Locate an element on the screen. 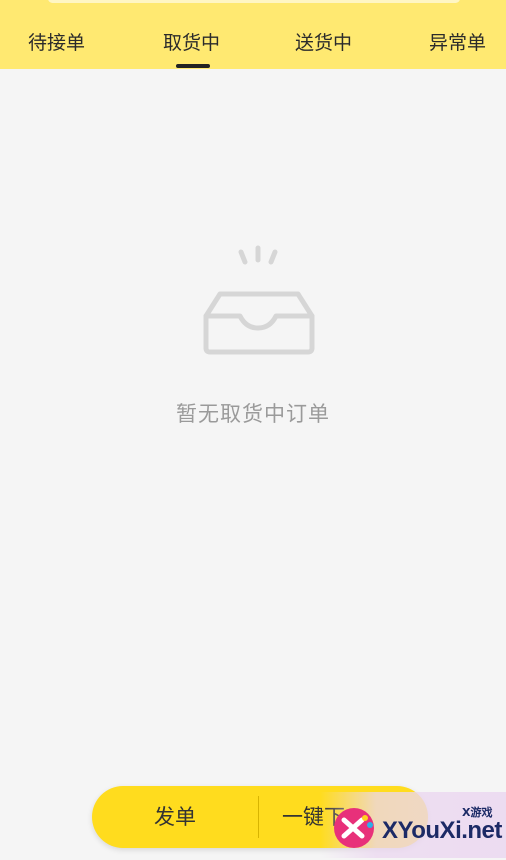  active-tab-indicator is located at coordinates (193, 66).